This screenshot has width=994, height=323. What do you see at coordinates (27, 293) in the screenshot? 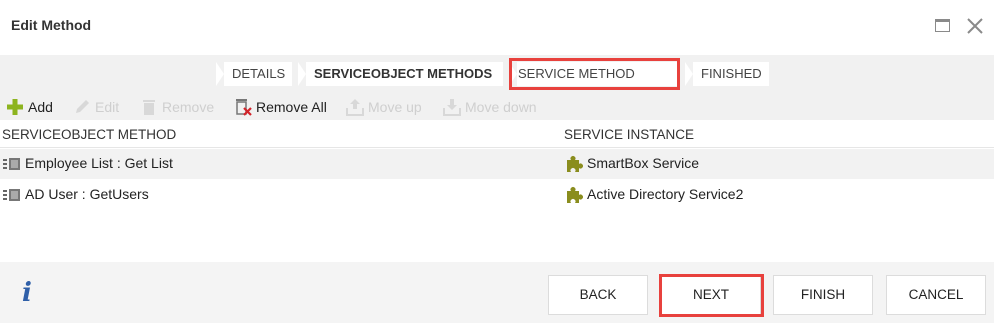
I see `info-icon: i` at bounding box center [27, 293].